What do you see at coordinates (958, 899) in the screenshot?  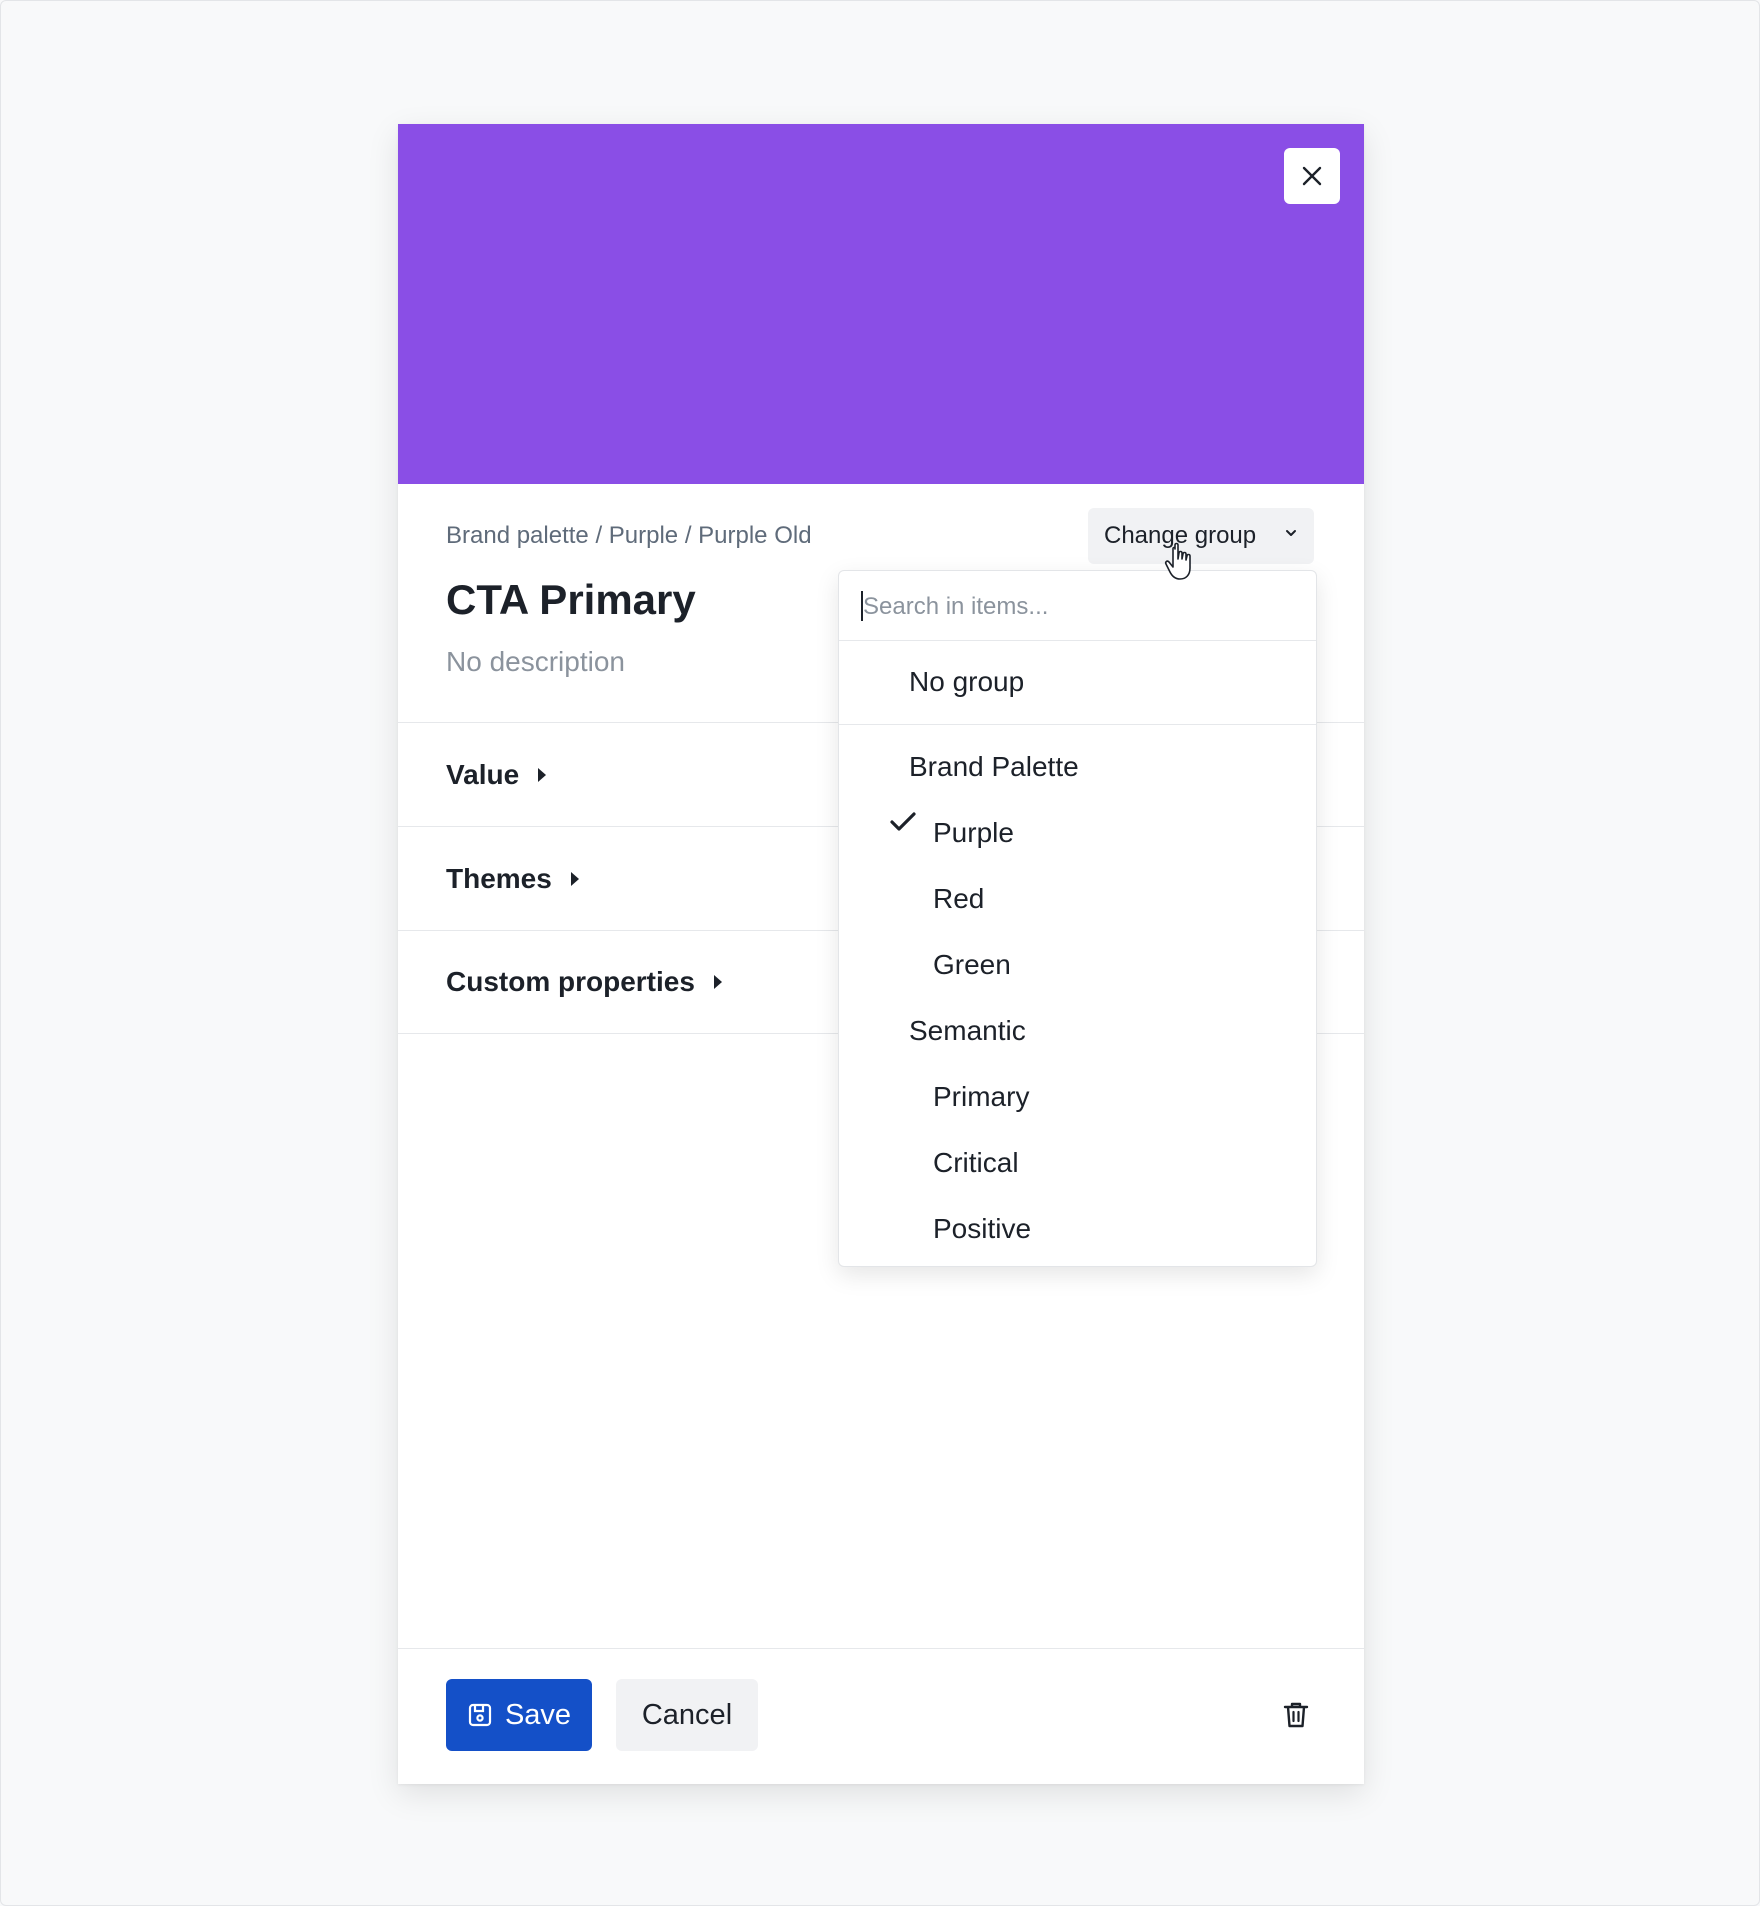 I see `dropdown-item-red: Red` at bounding box center [958, 899].